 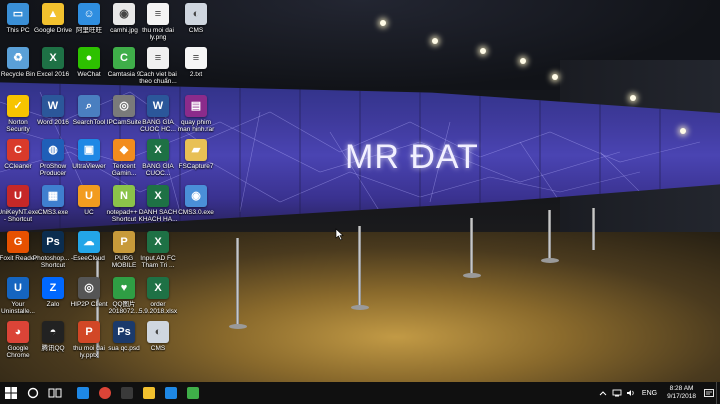 What do you see at coordinates (53, 332) in the screenshot?
I see `qq-icon: ◓` at bounding box center [53, 332].